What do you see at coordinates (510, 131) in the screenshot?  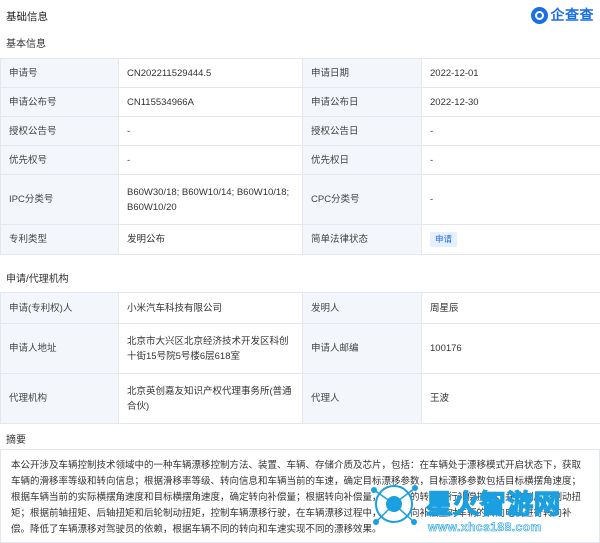 I see `grant-date: -` at bounding box center [510, 131].